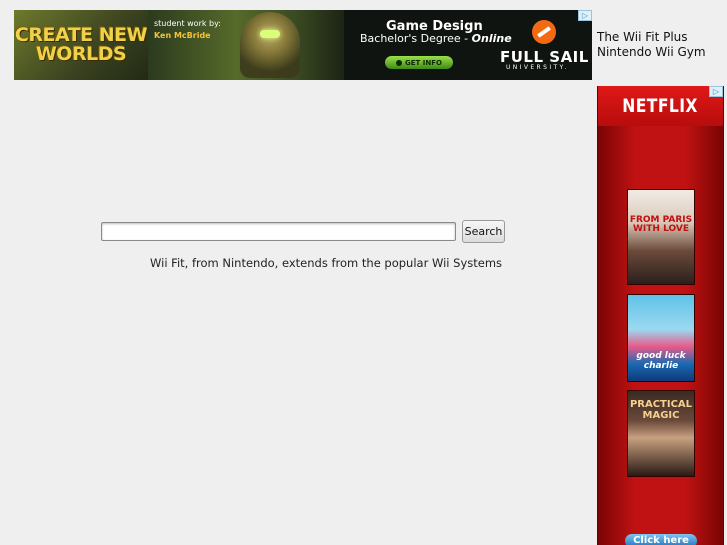 Image resolution: width=727 pixels, height=545 pixels. What do you see at coordinates (399, 62) in the screenshot?
I see `play-icon` at bounding box center [399, 62].